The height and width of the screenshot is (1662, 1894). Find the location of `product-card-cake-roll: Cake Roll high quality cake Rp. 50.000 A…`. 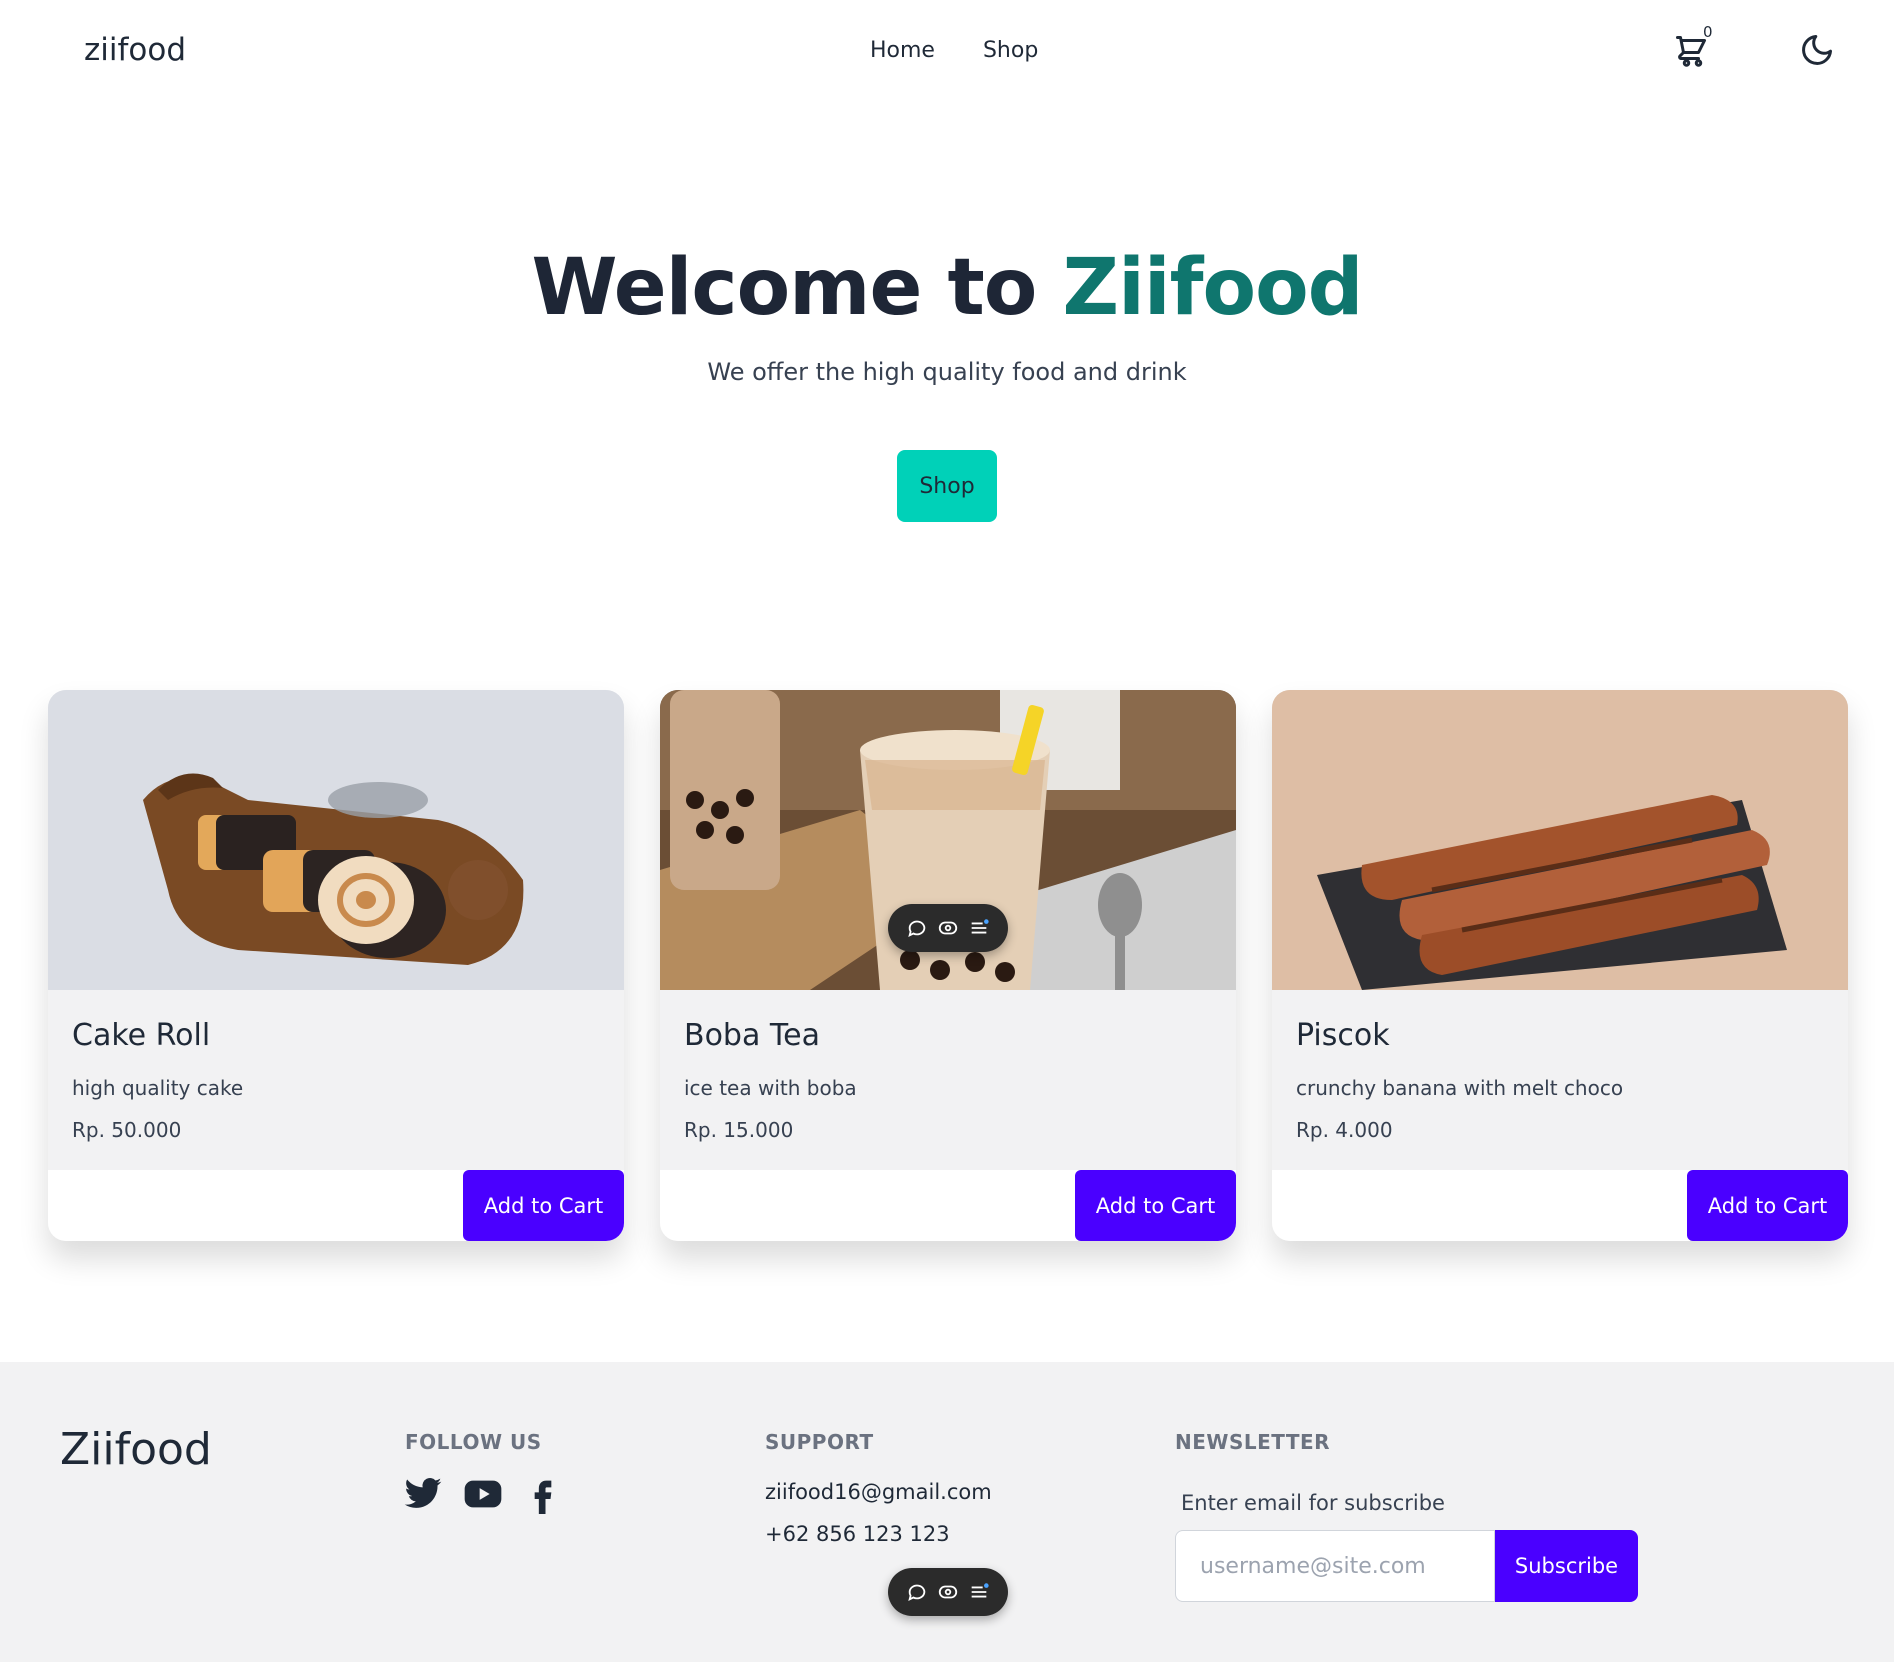

product-card-cake-roll: Cake Roll high quality cake Rp. 50.000 A… is located at coordinates (336, 965).